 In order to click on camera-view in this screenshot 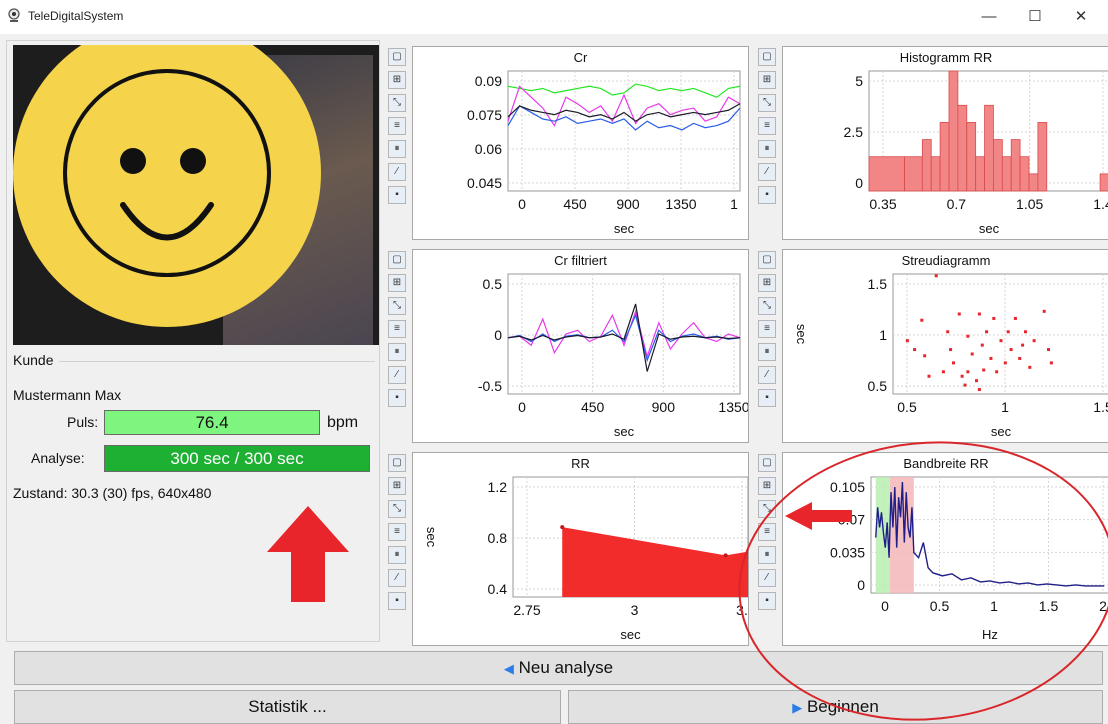, I will do `click(196, 195)`.